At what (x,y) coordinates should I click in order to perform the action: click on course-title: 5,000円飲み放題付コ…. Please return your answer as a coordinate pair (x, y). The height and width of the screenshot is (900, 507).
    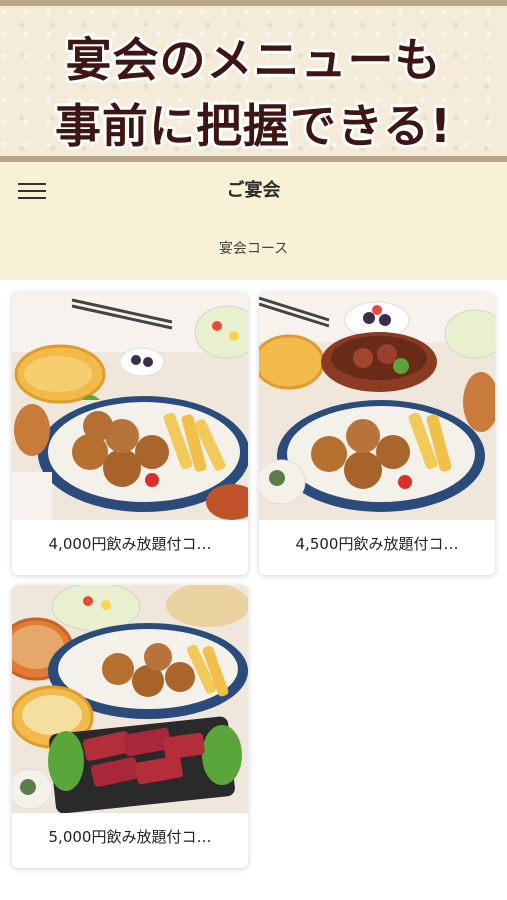
    Looking at the image, I should click on (130, 837).